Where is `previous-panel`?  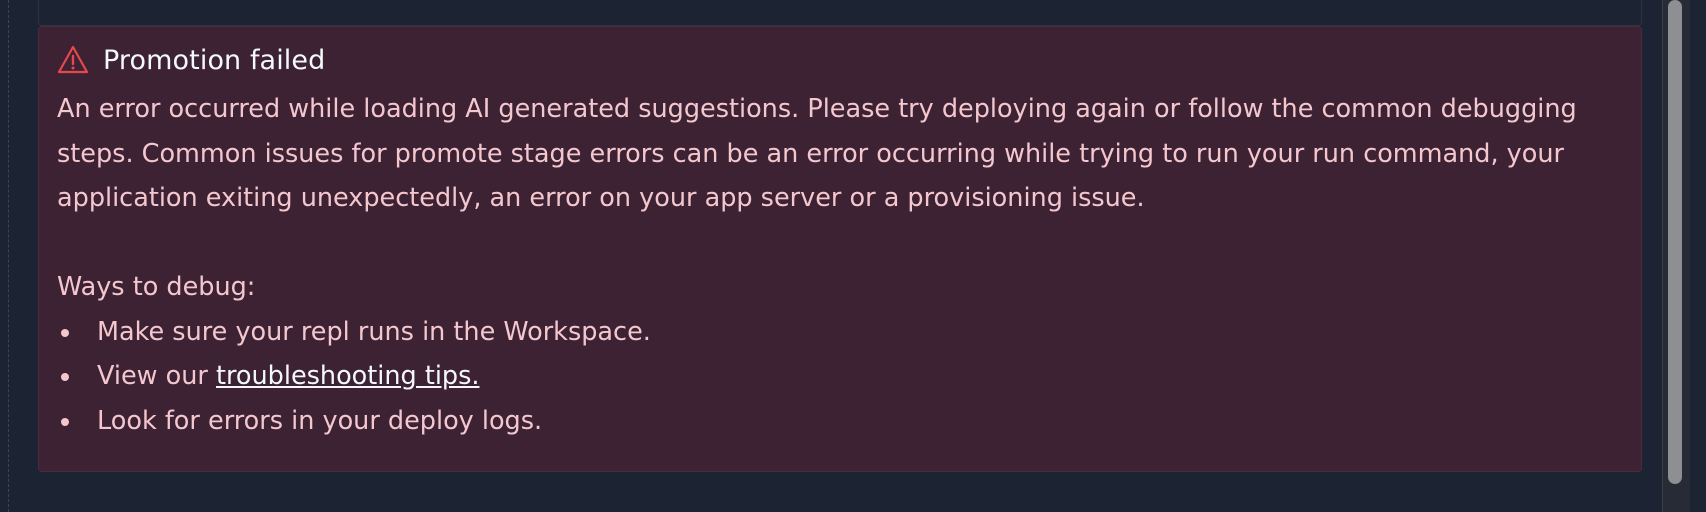
previous-panel is located at coordinates (840, 13).